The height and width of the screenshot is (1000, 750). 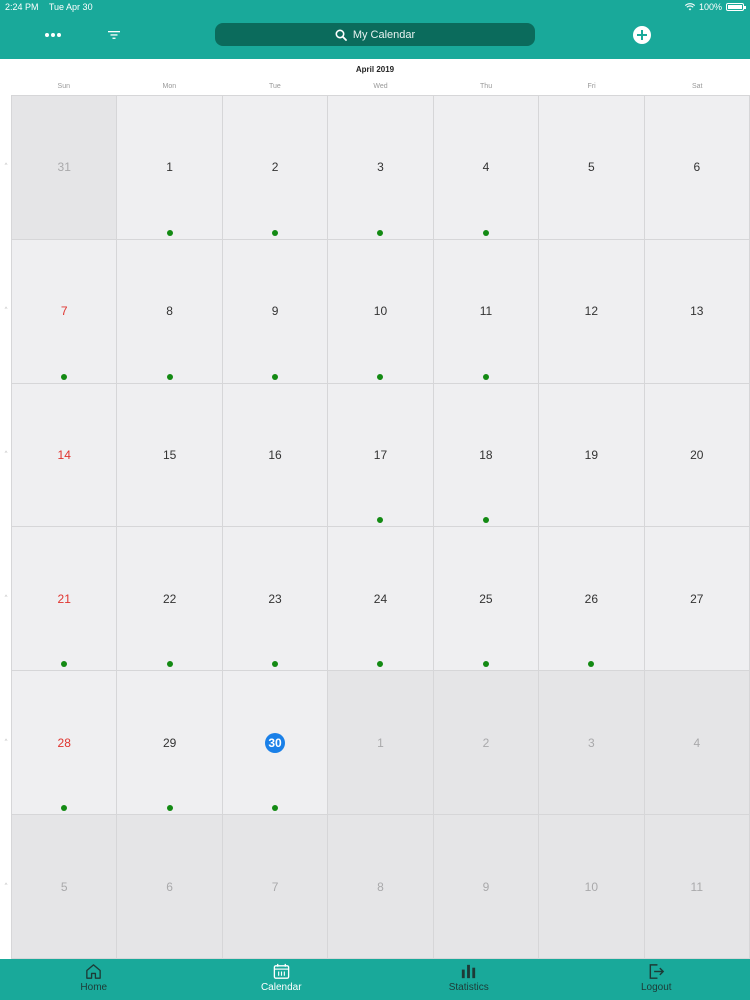 I want to click on statistics-icon, so click(x=469, y=971).